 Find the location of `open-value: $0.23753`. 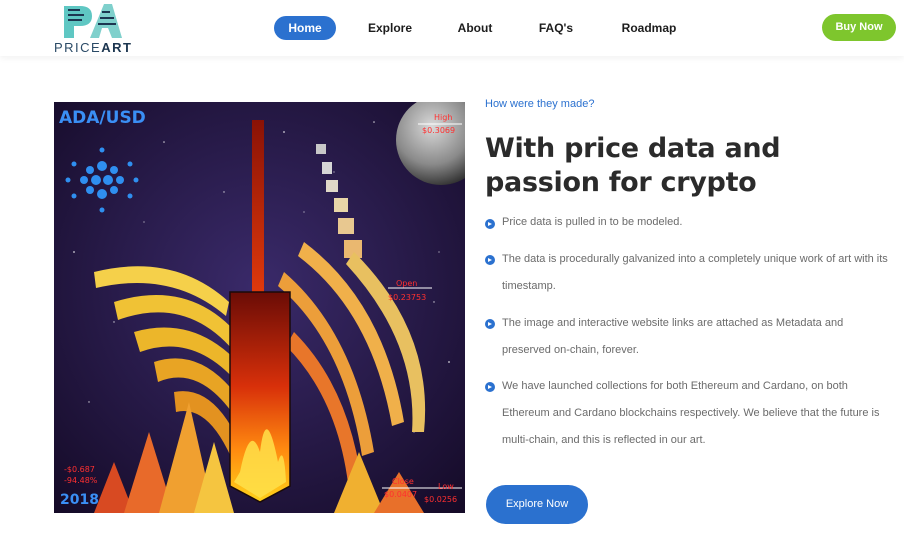

open-value: $0.23753 is located at coordinates (407, 297).